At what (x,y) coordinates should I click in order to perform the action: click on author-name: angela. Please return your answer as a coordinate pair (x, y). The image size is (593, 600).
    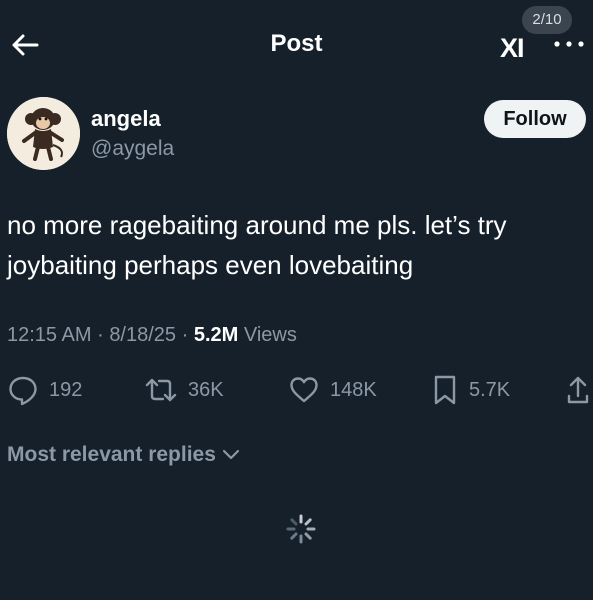
    Looking at the image, I should click on (126, 119).